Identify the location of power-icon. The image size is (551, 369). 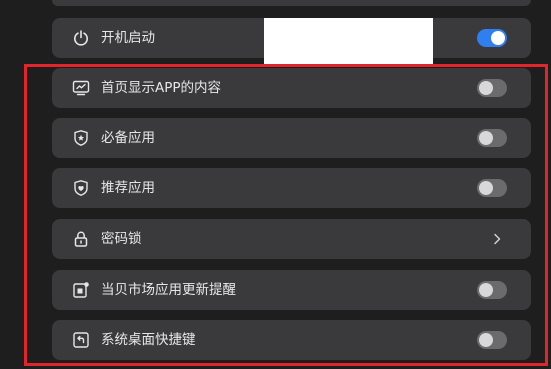
(81, 38).